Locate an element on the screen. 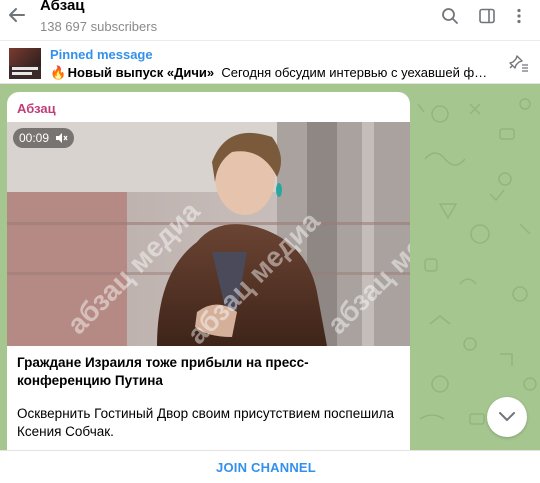 Image resolution: width=540 pixels, height=483 pixels. pinned-label: Pinned message is located at coordinates (101, 54).